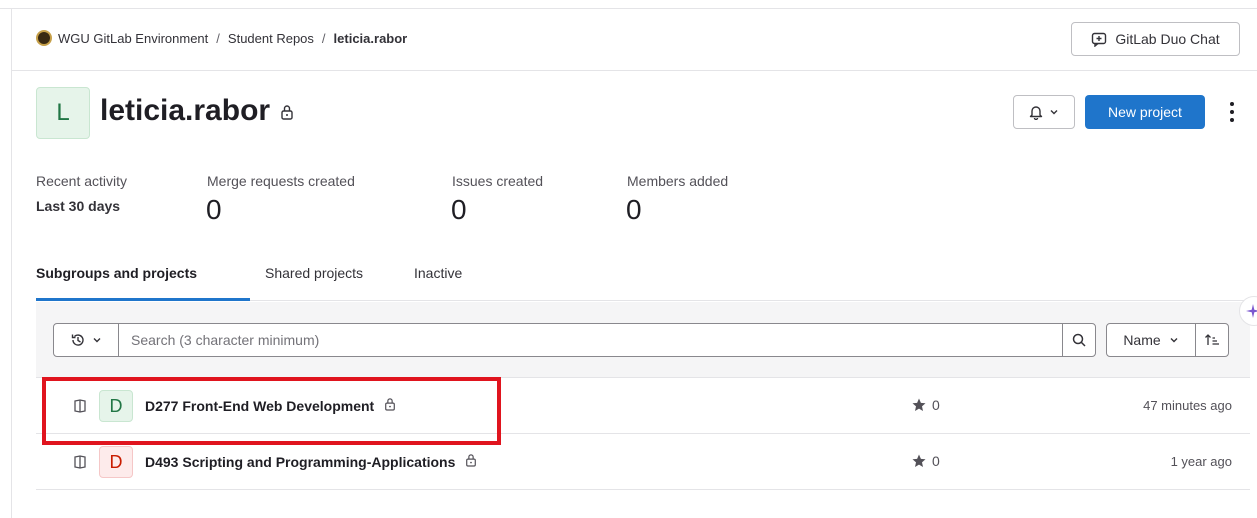 The image size is (1257, 518). I want to click on stat-label-merge-requests: Merge requests created, so click(281, 181).